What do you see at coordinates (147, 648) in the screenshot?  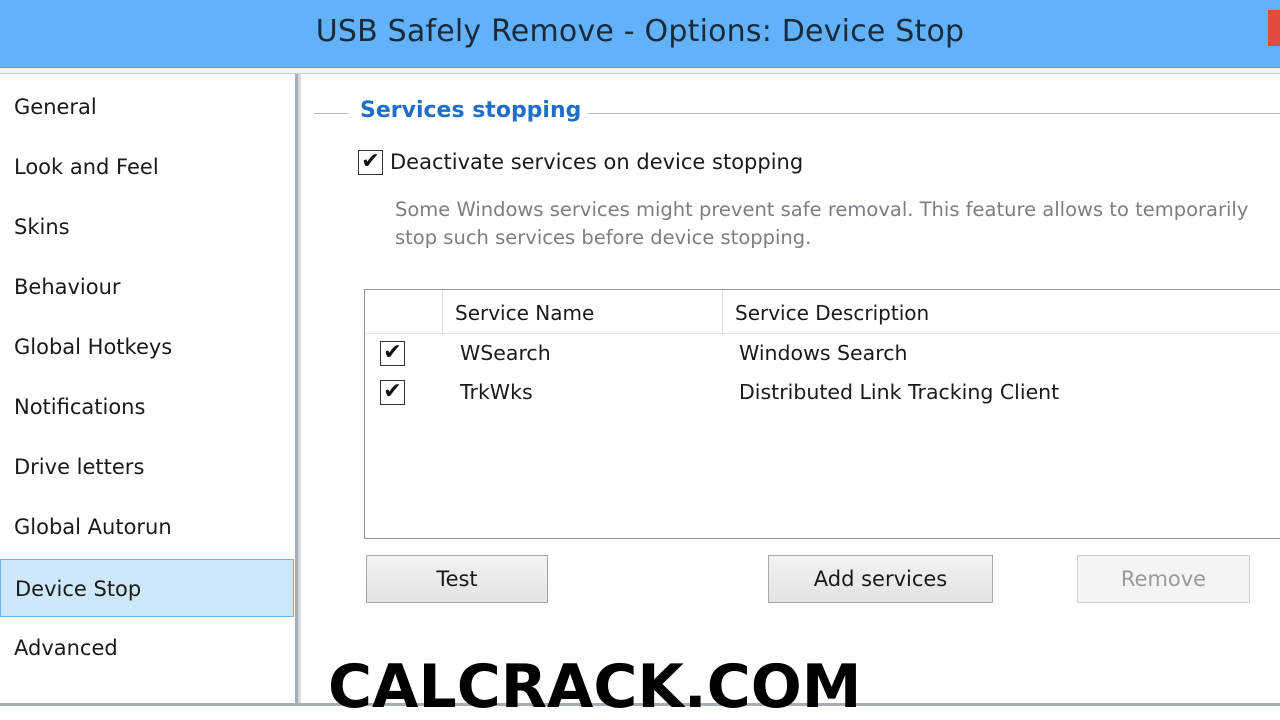 I see `sidebar-item-advanced: Advanced` at bounding box center [147, 648].